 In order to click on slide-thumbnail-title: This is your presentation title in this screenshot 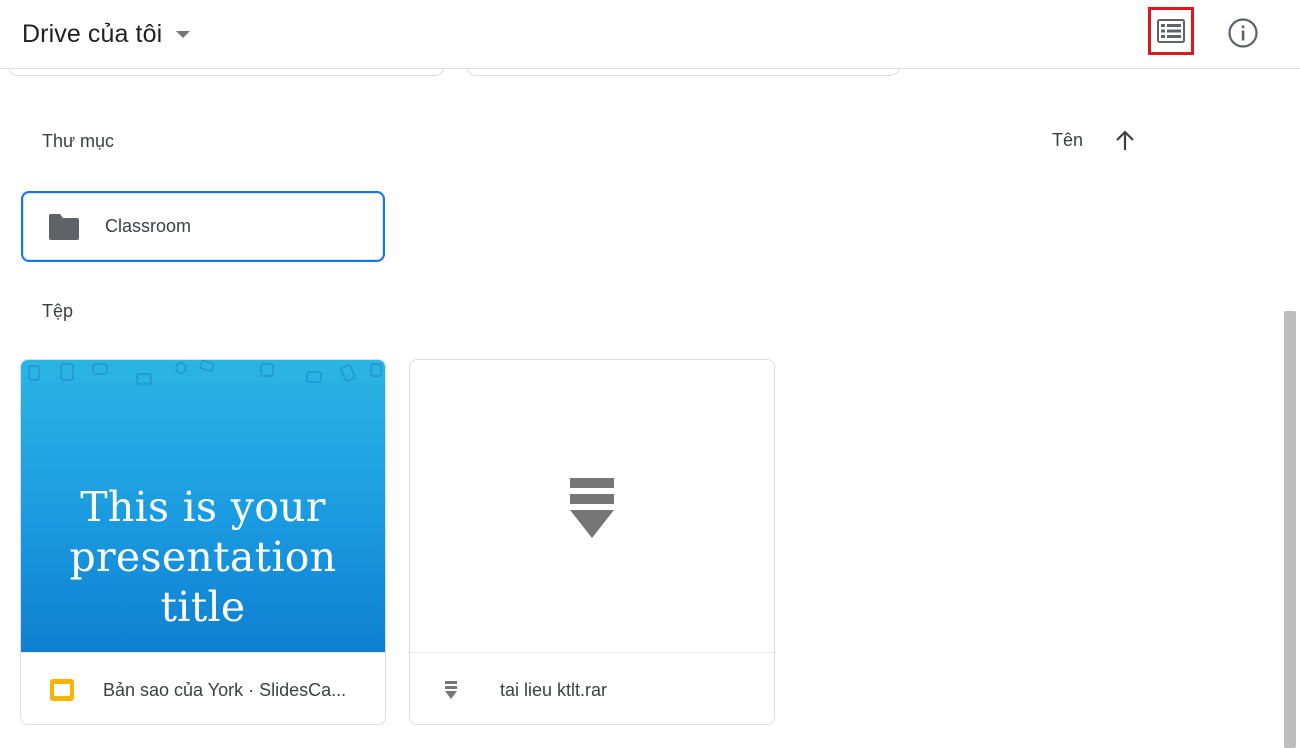, I will do `click(203, 557)`.